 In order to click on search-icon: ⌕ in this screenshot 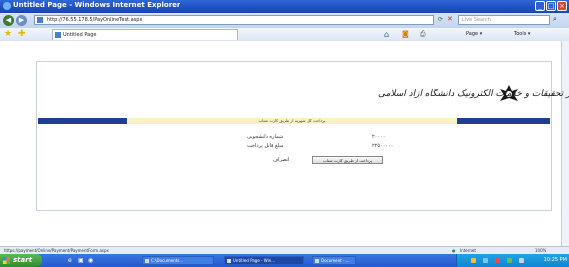, I will do `click(555, 19)`.